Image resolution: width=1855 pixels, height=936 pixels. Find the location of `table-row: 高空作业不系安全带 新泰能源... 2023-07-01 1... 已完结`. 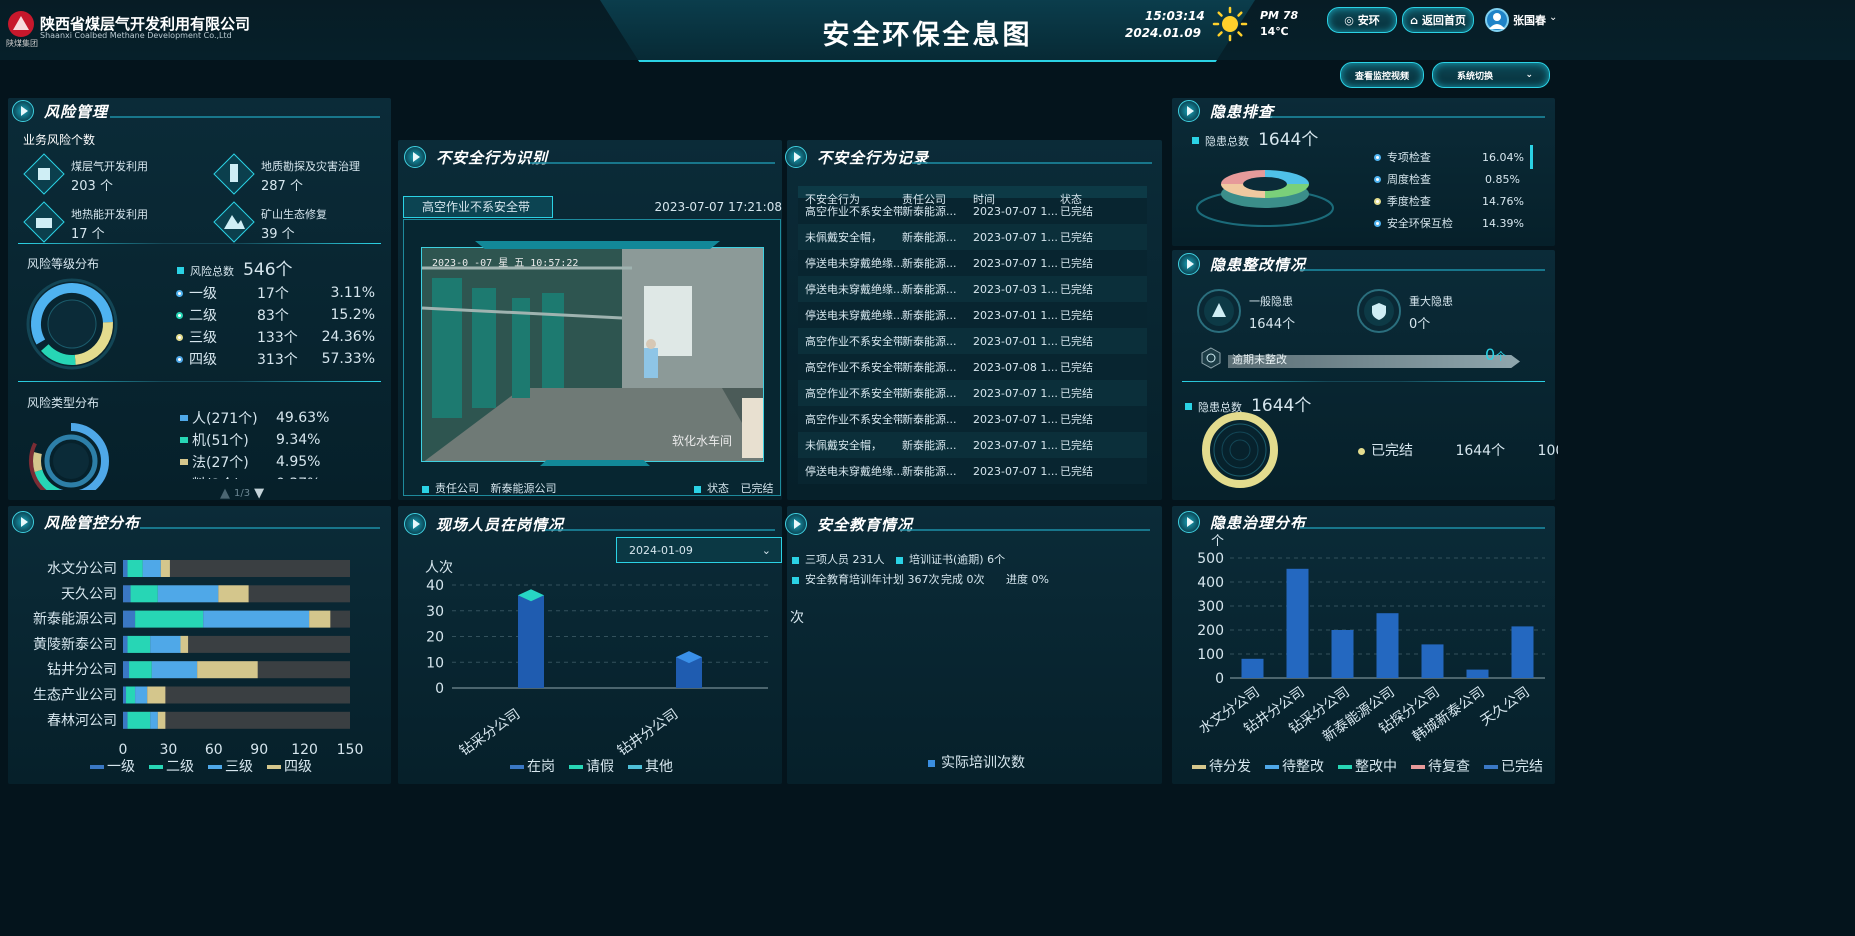

table-row: 高空作业不系安全带 新泰能源... 2023-07-01 1... 已完结 is located at coordinates (972, 341).